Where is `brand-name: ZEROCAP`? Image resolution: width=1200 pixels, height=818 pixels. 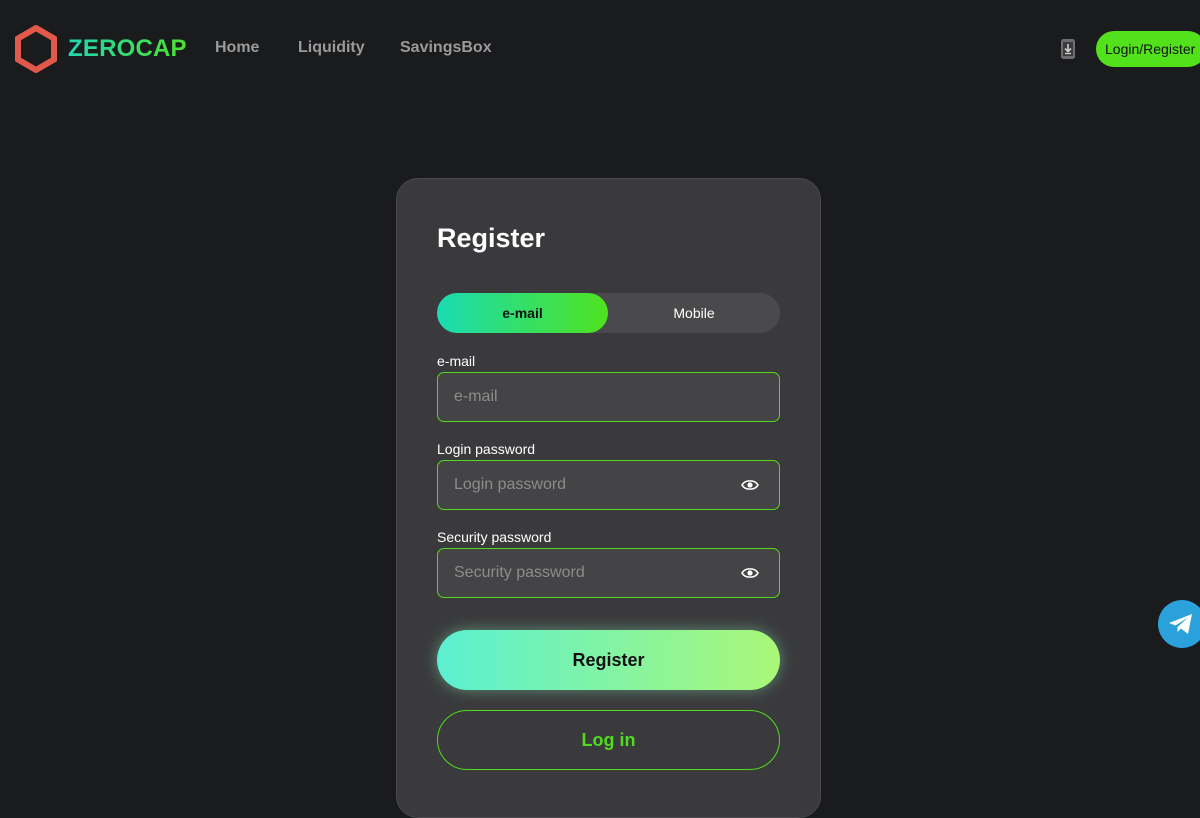
brand-name: ZEROCAP is located at coordinates (127, 49).